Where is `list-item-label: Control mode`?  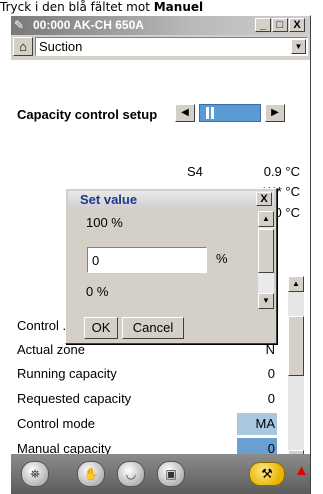 list-item-label: Control mode is located at coordinates (56, 423).